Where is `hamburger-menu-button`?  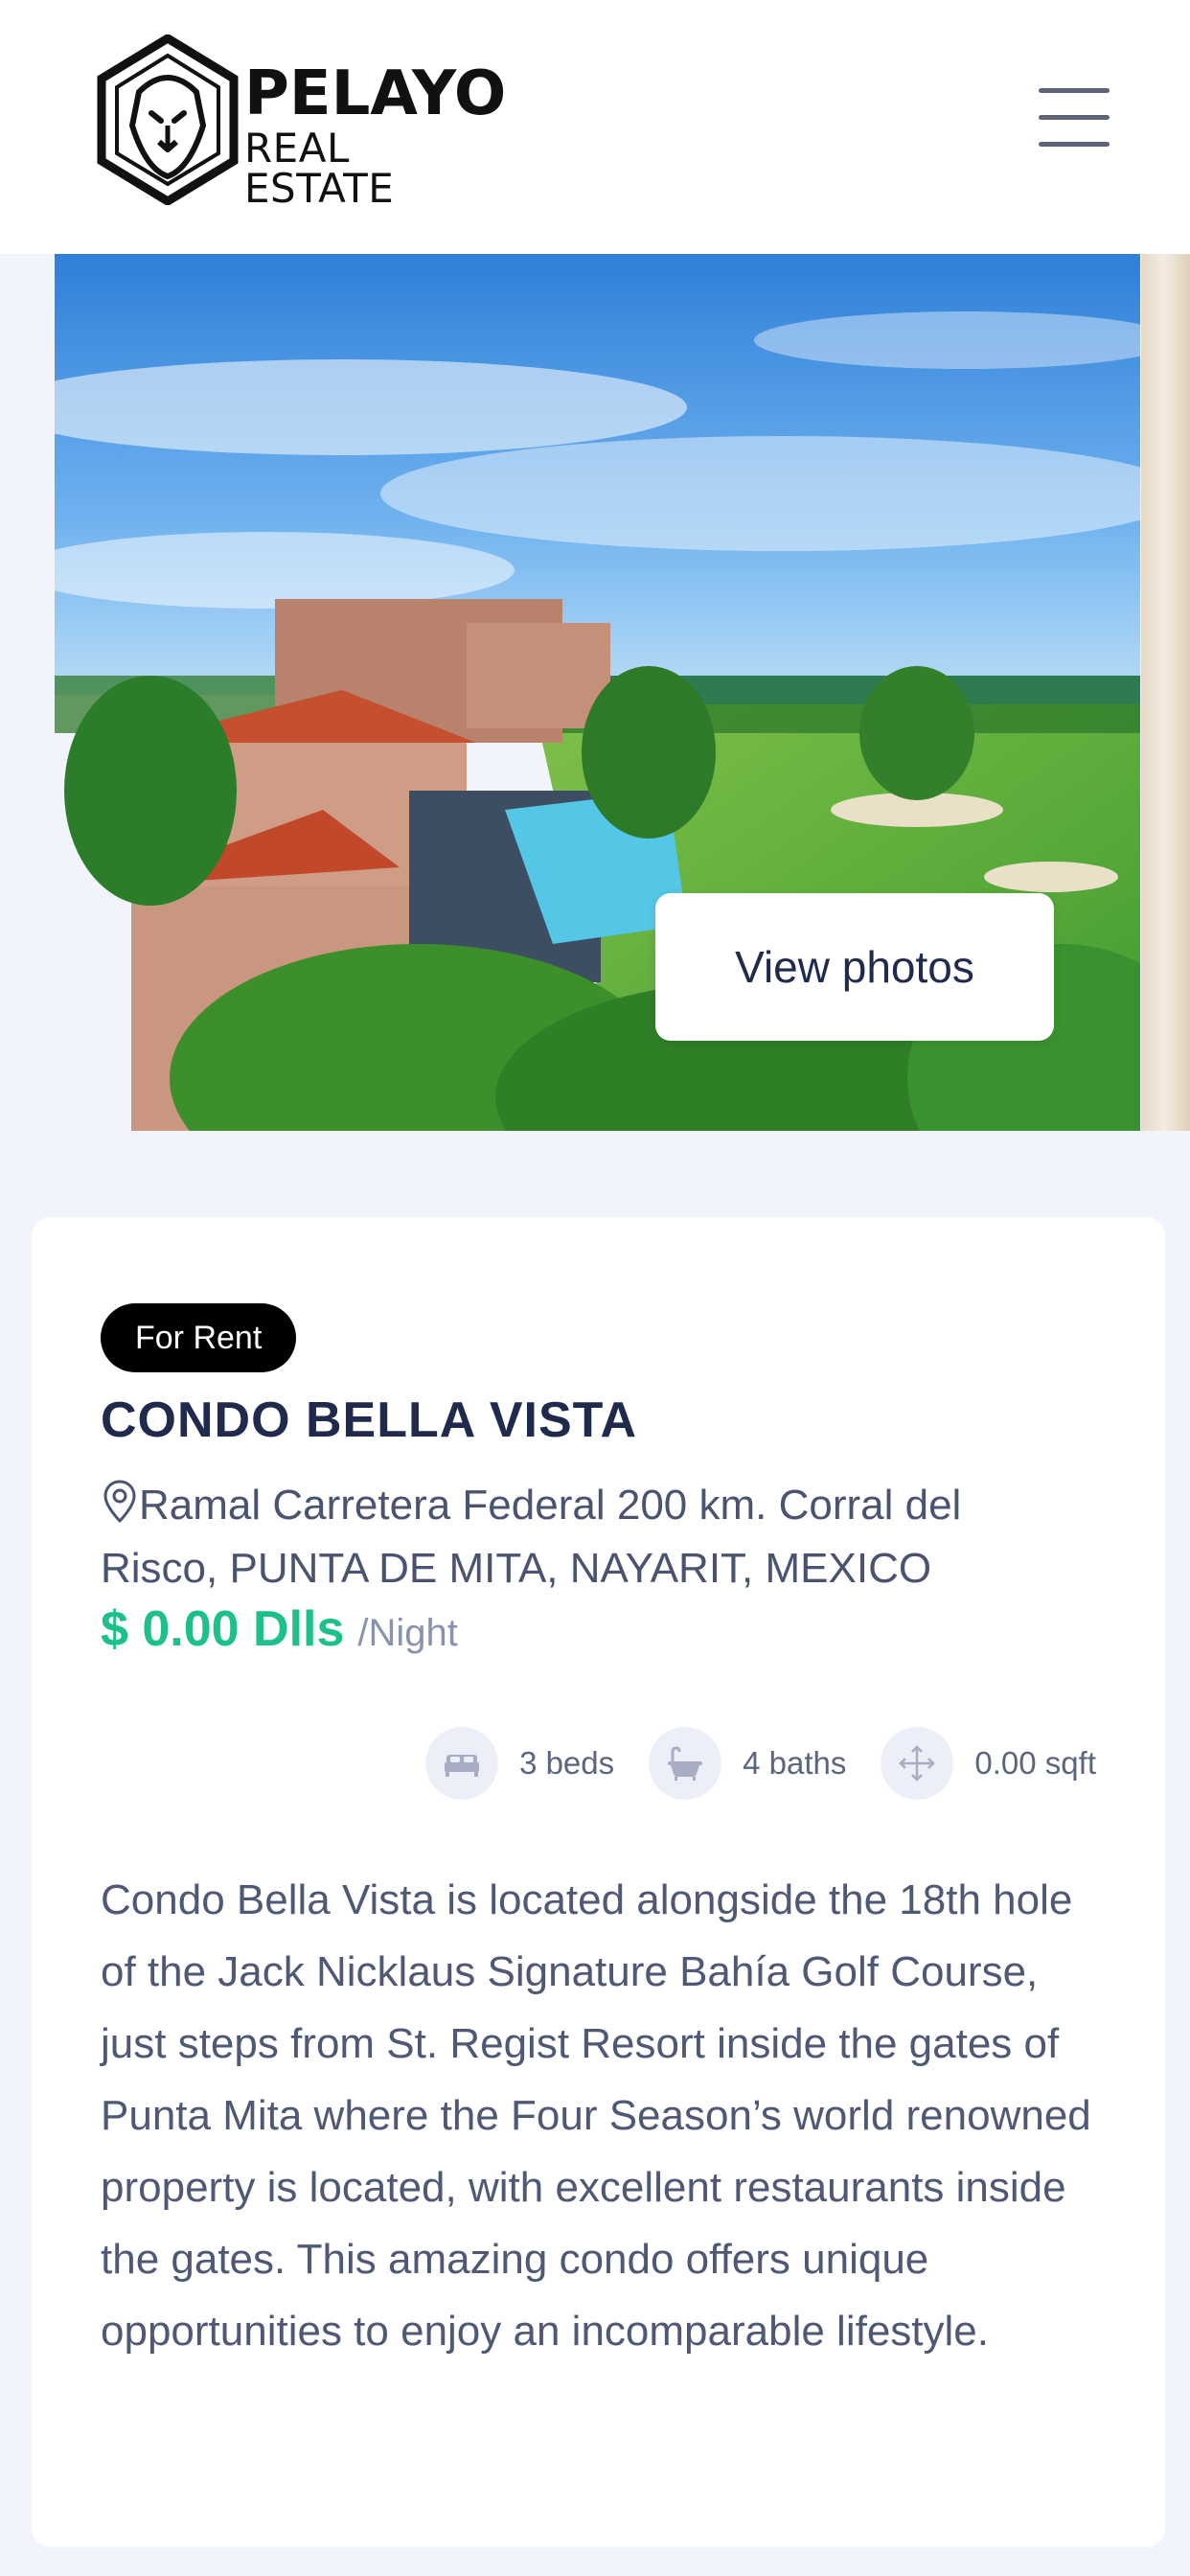
hamburger-menu-button is located at coordinates (1073, 118).